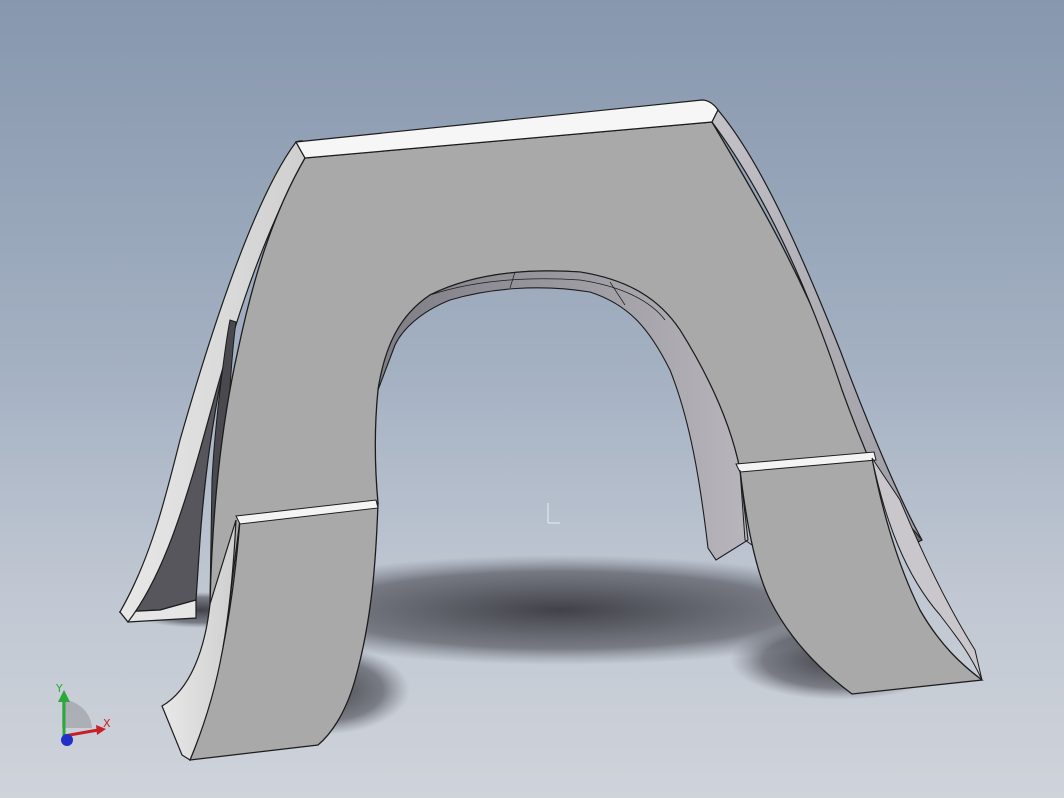 The image size is (1064, 798). I want to click on axis-triad-icon: Y X, so click(83, 714).